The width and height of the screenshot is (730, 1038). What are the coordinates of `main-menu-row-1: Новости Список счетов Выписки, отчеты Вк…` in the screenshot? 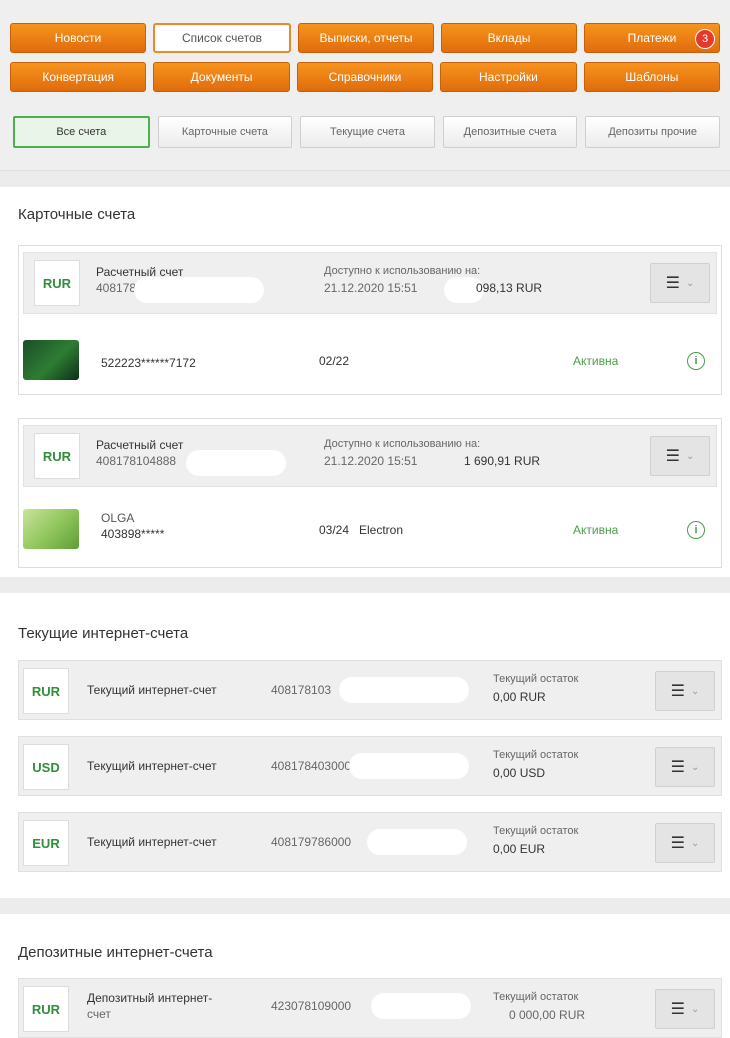 It's located at (365, 38).